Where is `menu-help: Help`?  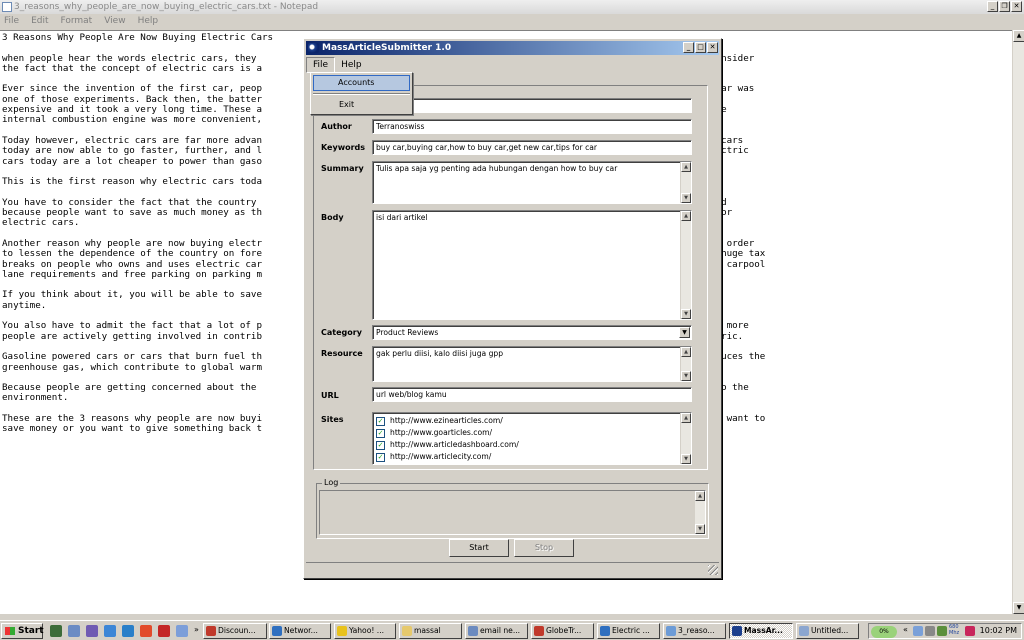
menu-help: Help is located at coordinates (148, 21).